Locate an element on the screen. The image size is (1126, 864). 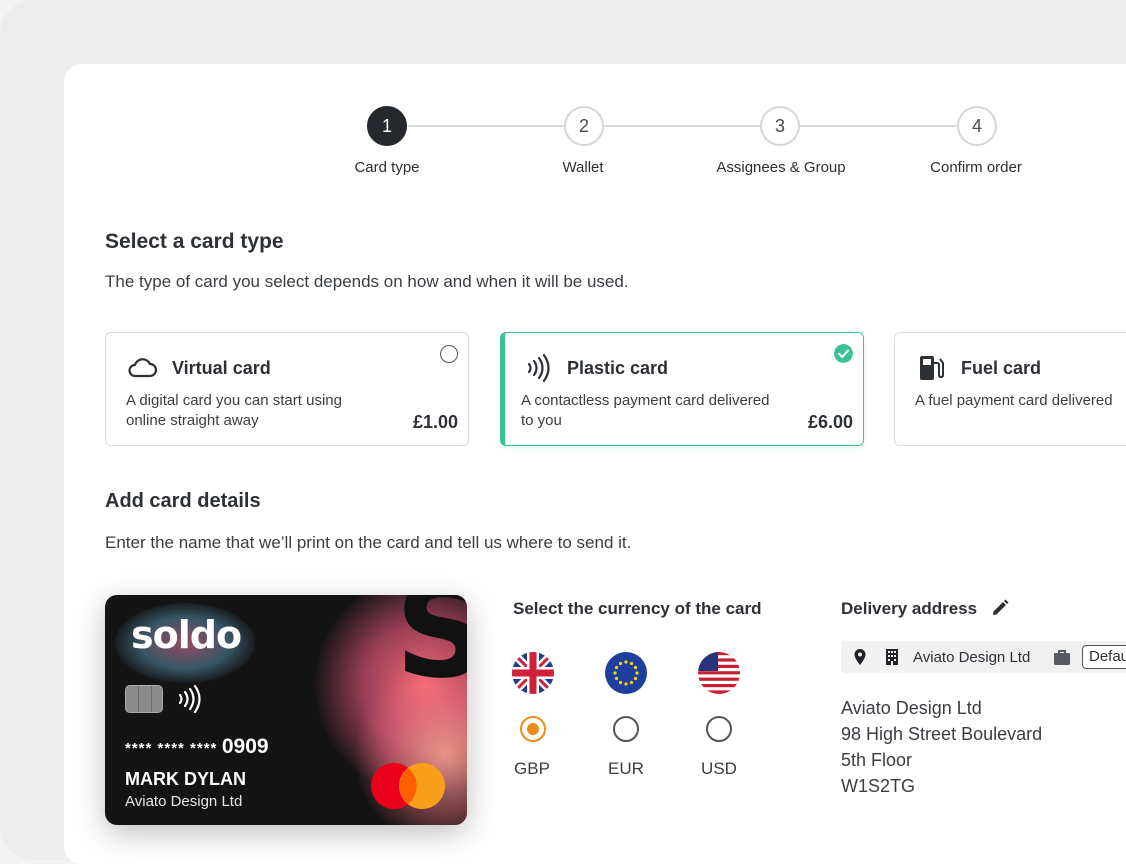
building-icon is located at coordinates (892, 657).